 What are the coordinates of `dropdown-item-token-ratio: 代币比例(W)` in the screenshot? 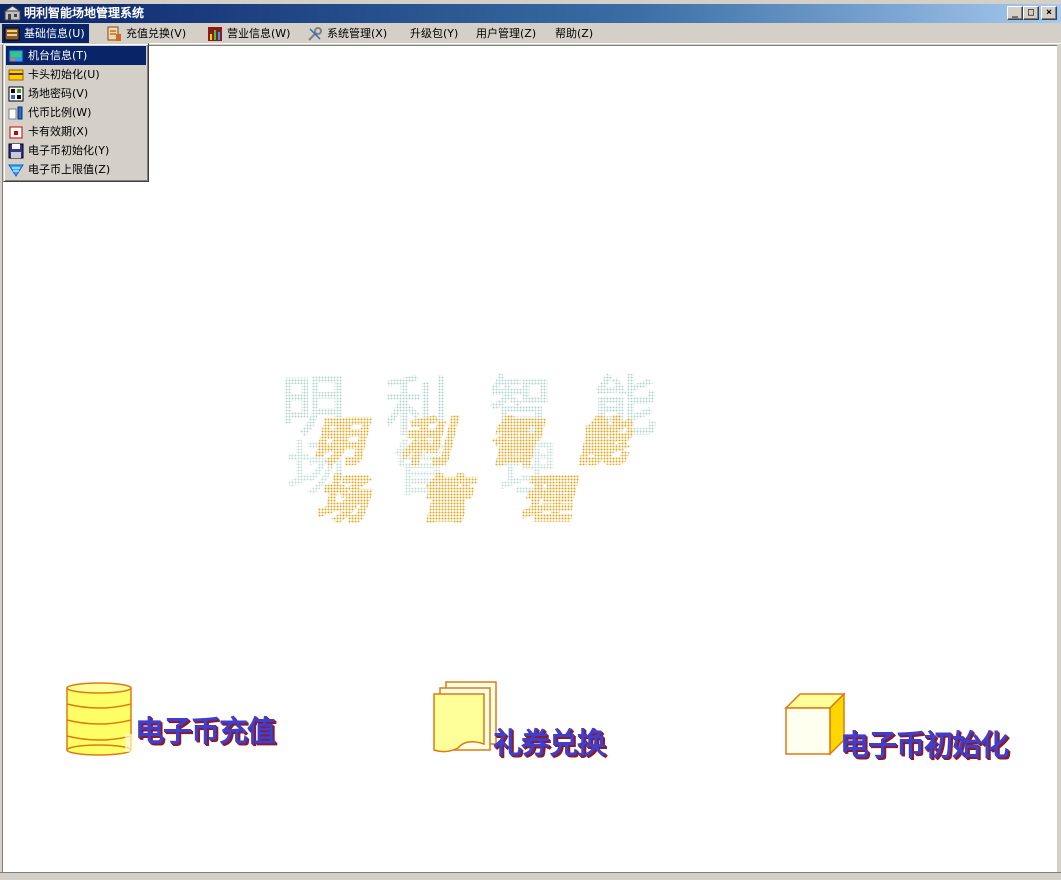 It's located at (76, 112).